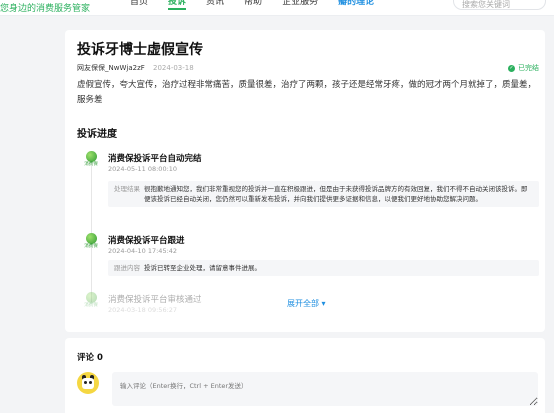  Describe the element at coordinates (356, 4) in the screenshot. I see `nav-item-partner-logo: 瓣的理论` at that location.